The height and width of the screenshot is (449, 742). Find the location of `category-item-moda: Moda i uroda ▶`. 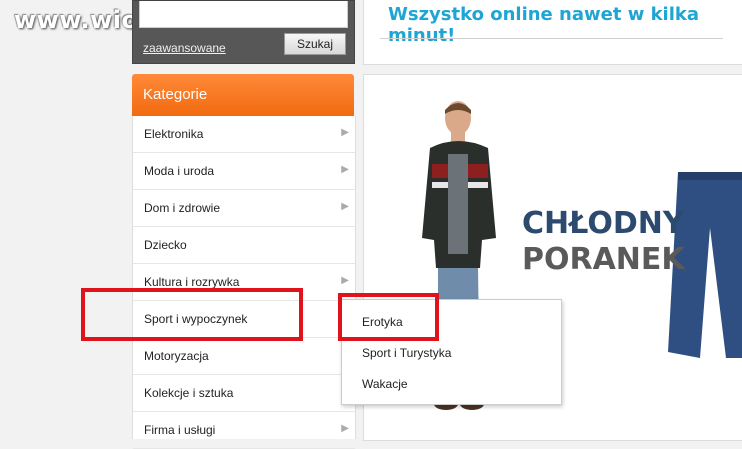

category-item-moda: Moda i uroda ▶ is located at coordinates (244, 171).